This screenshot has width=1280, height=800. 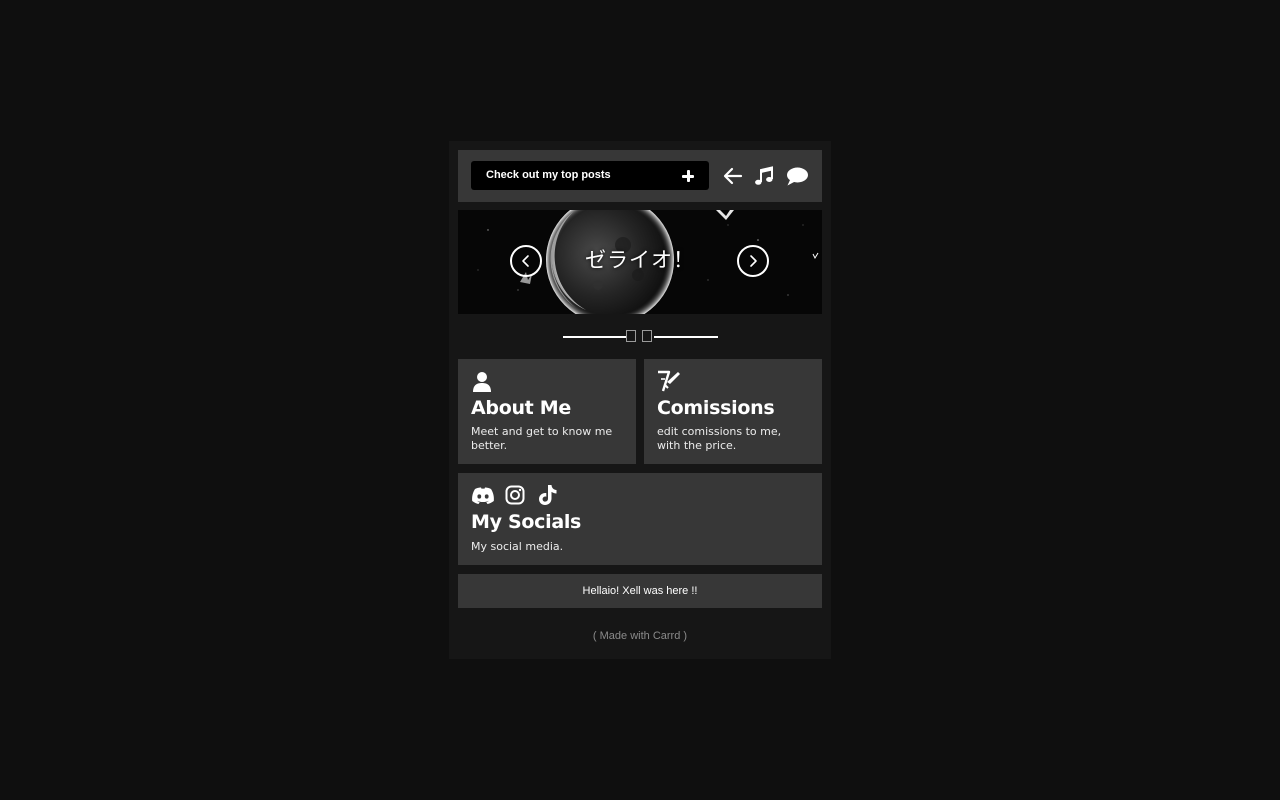 I want to click on commissions-description: edit comissions to me, with the price., so click(x=719, y=438).